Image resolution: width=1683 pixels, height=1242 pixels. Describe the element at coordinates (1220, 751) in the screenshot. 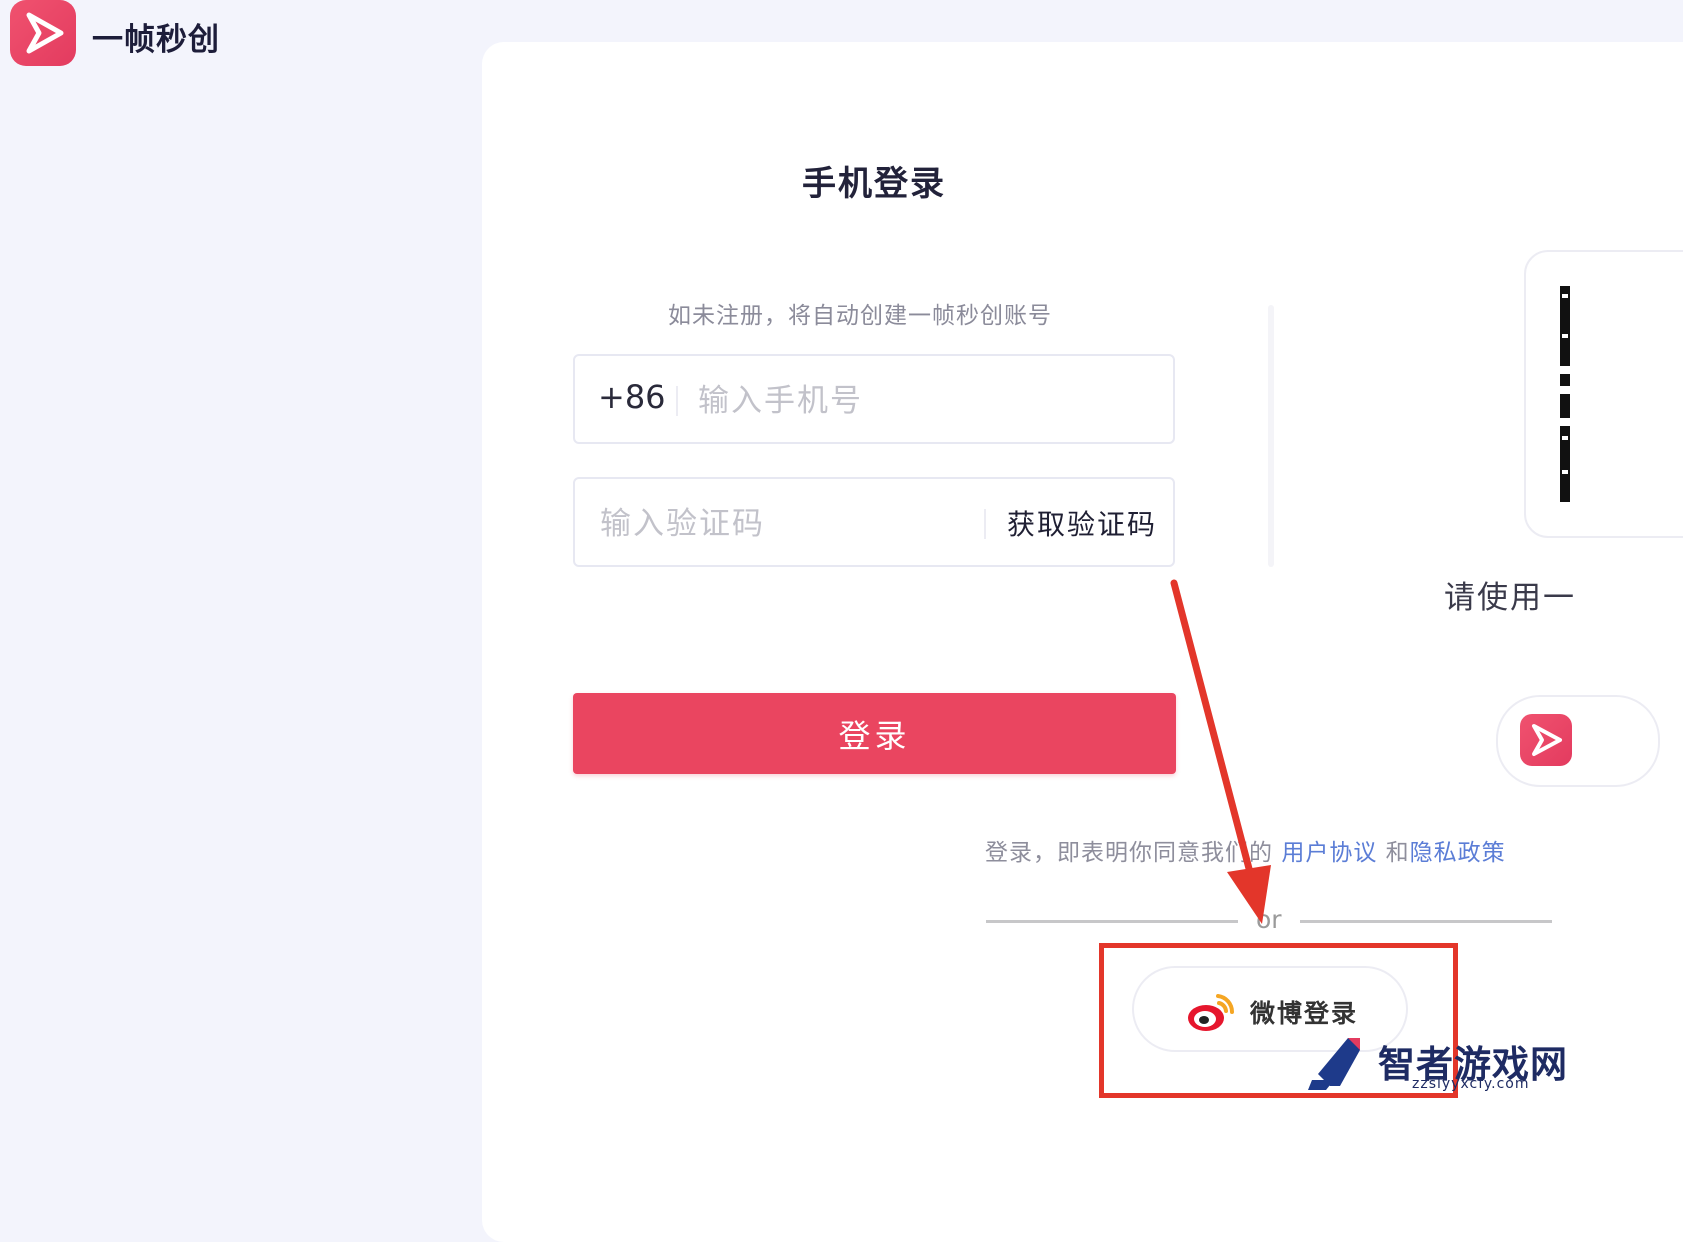

I see `annotation-arrow` at that location.